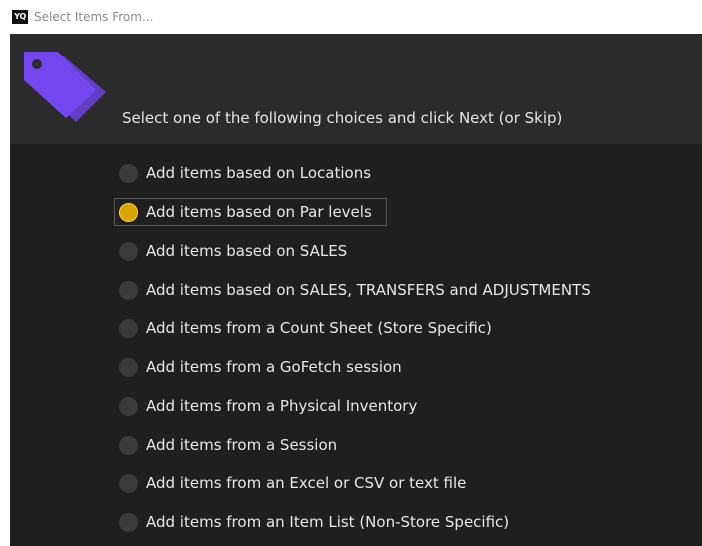  I want to click on option-par-levels: Add items based on Par levels, so click(250, 212).